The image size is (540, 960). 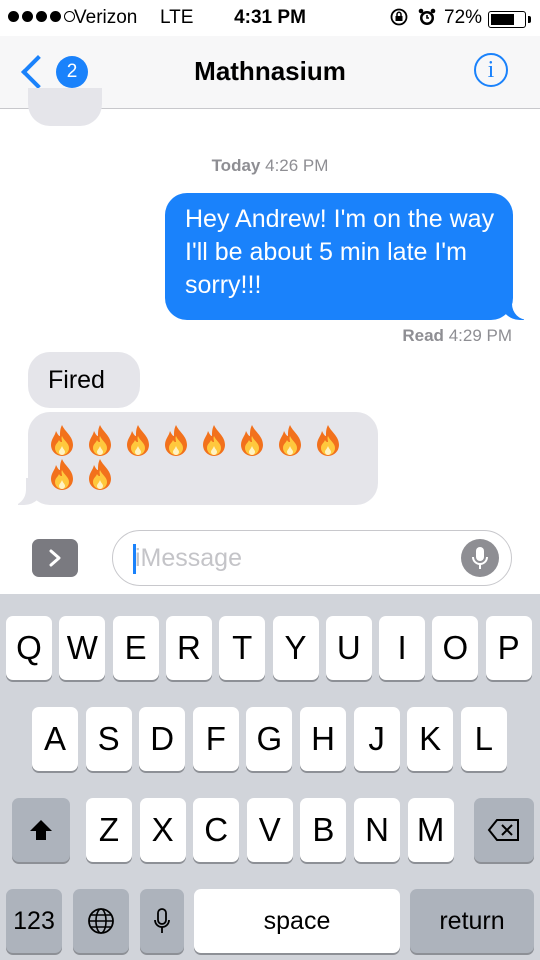 I want to click on read-time: 4:29 PM, so click(x=480, y=335).